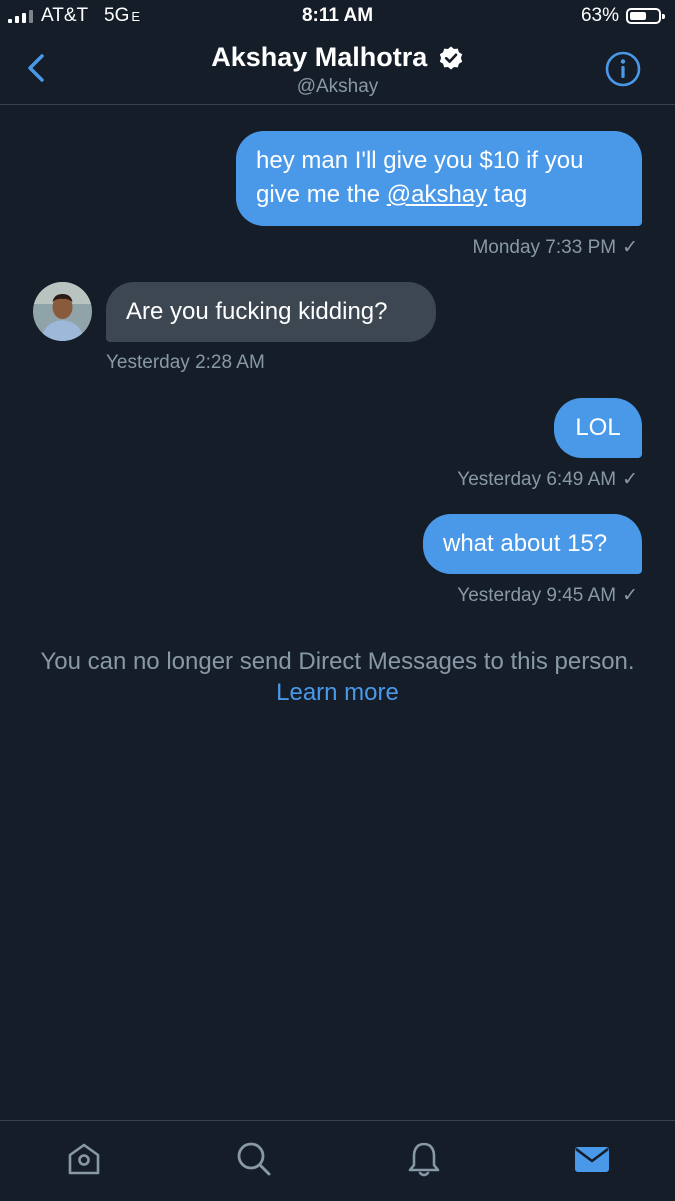 The height and width of the screenshot is (1201, 675). I want to click on mail-icon, so click(592, 1159).